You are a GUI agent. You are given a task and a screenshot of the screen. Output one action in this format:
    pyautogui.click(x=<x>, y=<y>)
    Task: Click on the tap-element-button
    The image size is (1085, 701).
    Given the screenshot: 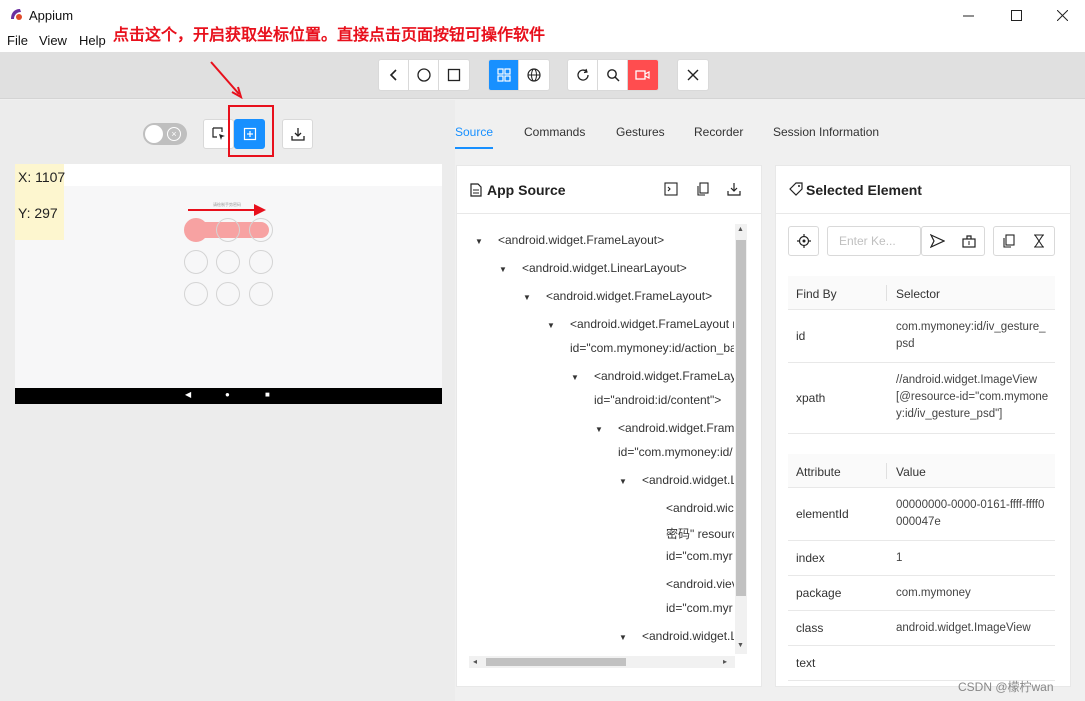 What is the action you would take?
    pyautogui.click(x=803, y=241)
    